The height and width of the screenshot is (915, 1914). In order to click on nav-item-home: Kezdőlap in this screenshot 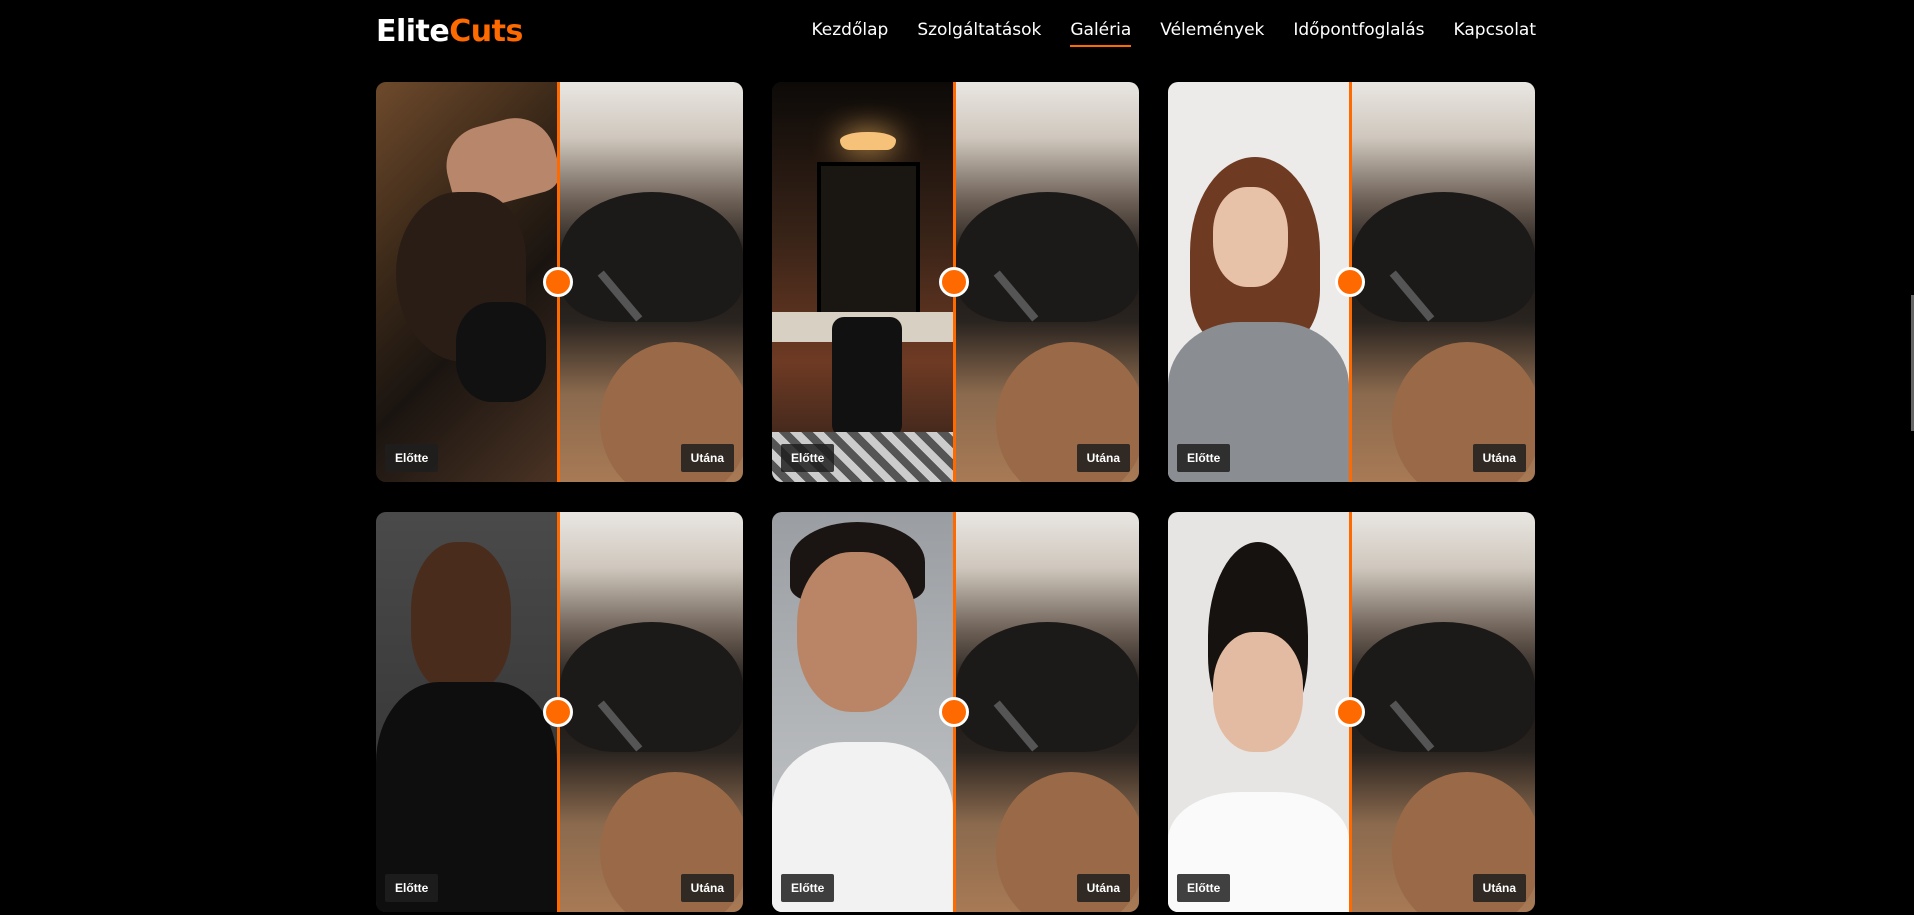, I will do `click(850, 33)`.